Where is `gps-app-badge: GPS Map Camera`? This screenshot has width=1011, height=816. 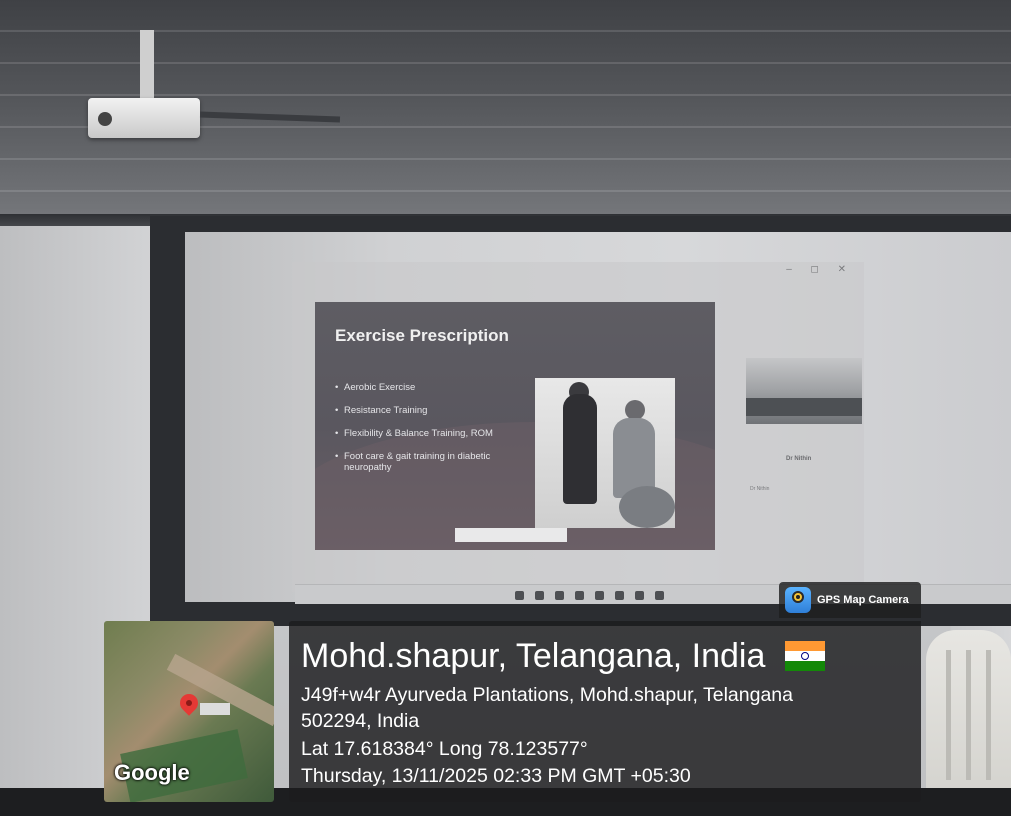 gps-app-badge: GPS Map Camera is located at coordinates (850, 600).